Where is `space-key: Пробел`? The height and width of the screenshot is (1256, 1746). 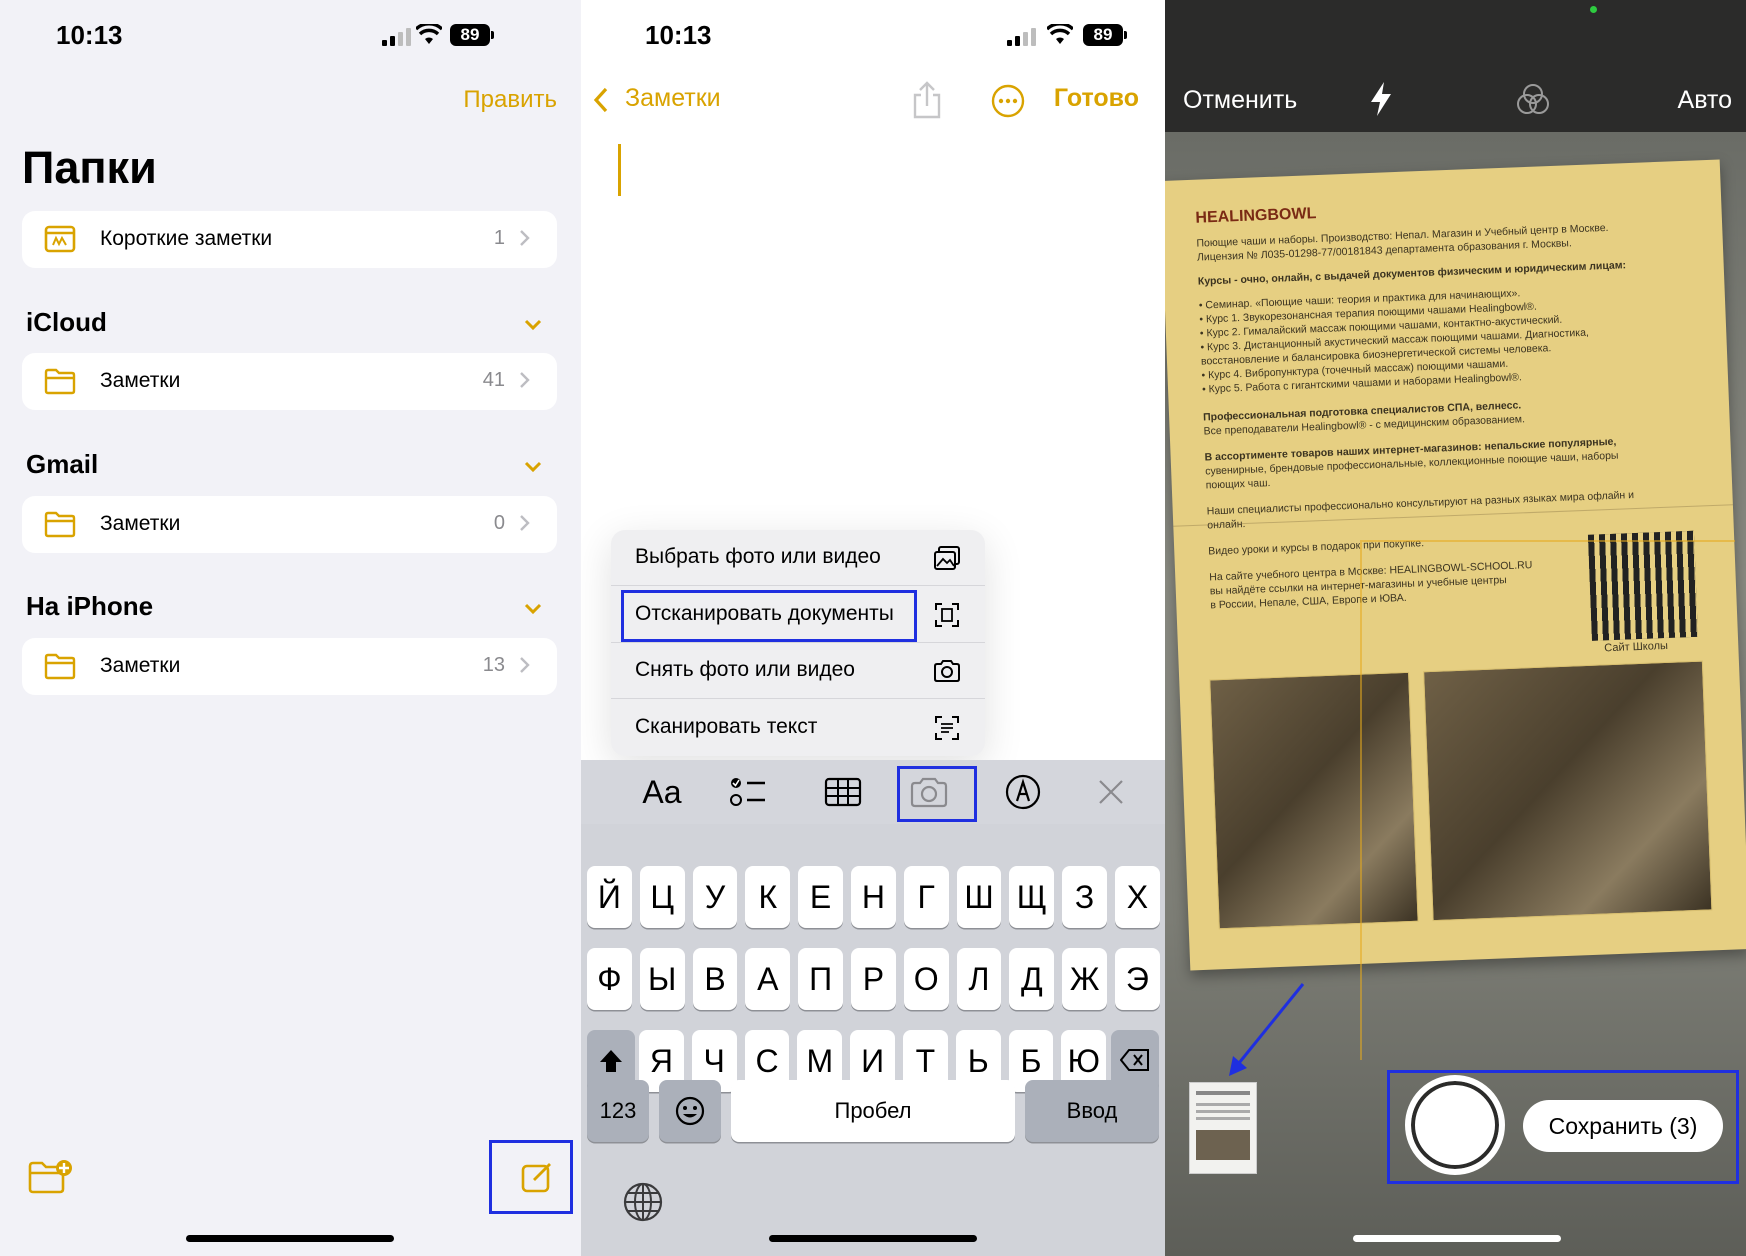
space-key: Пробел is located at coordinates (873, 1111).